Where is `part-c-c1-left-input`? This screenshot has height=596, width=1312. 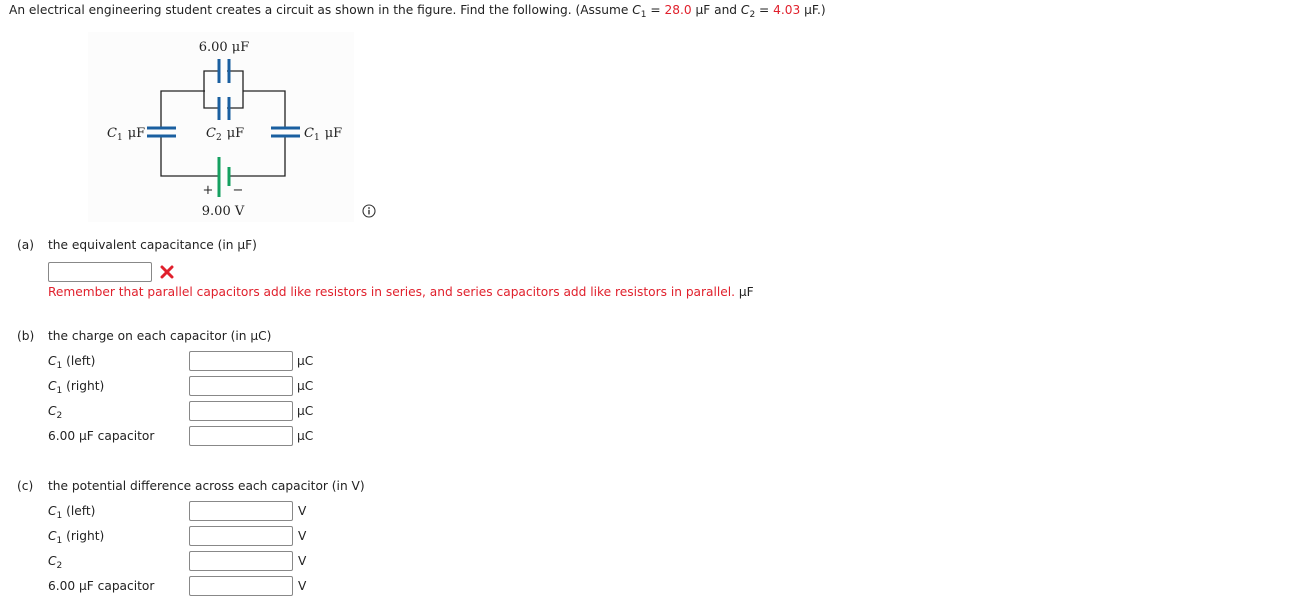
part-c-c1-left-input is located at coordinates (241, 511).